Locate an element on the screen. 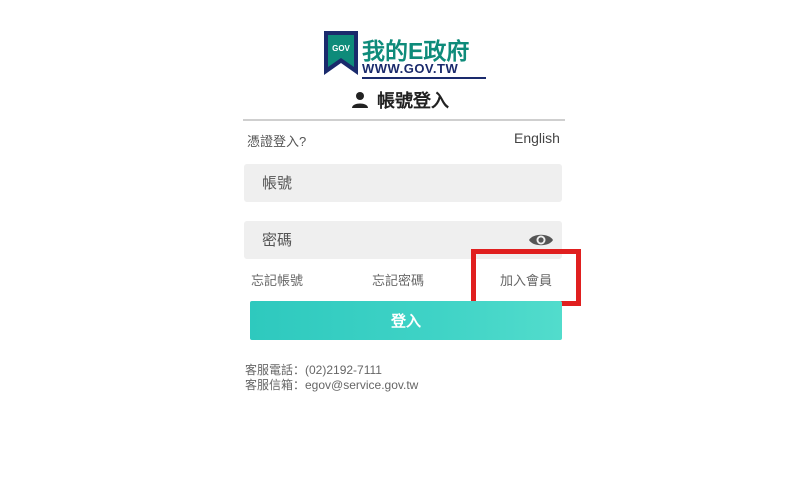  login-button: 登入 is located at coordinates (406, 320).